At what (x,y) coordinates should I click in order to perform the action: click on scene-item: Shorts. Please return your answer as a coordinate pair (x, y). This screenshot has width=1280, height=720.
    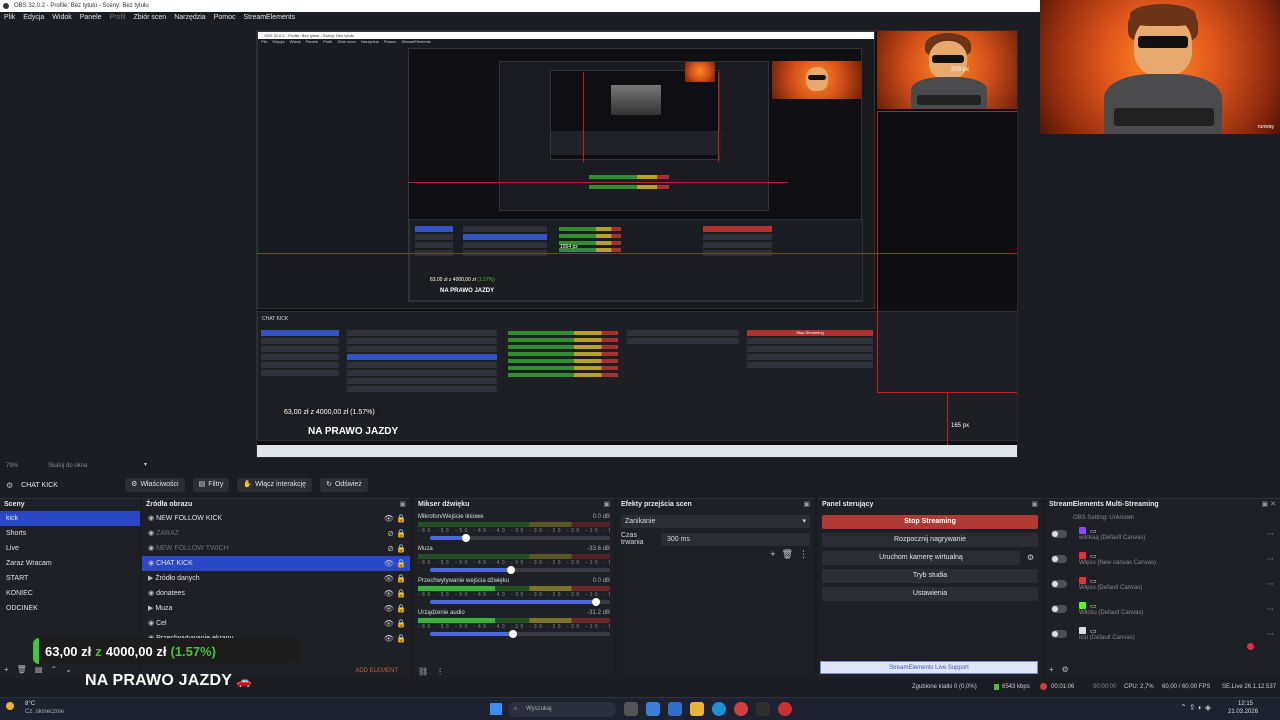
    Looking at the image, I should click on (70, 533).